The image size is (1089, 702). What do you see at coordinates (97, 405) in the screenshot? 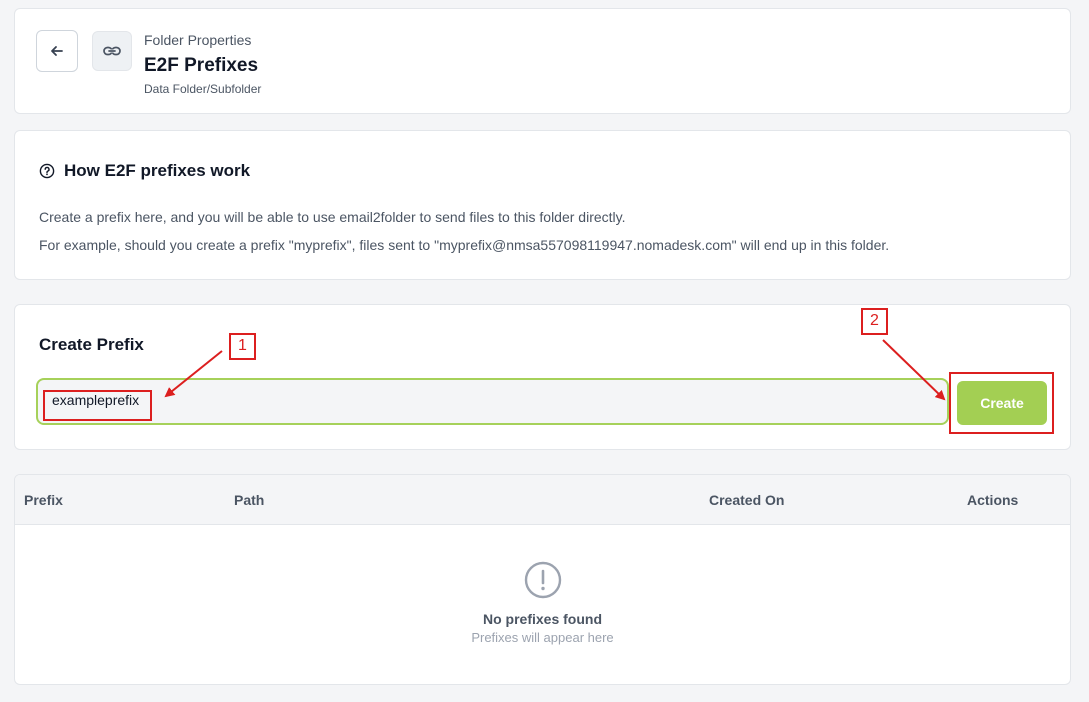
I see `annotation-box-input` at bounding box center [97, 405].